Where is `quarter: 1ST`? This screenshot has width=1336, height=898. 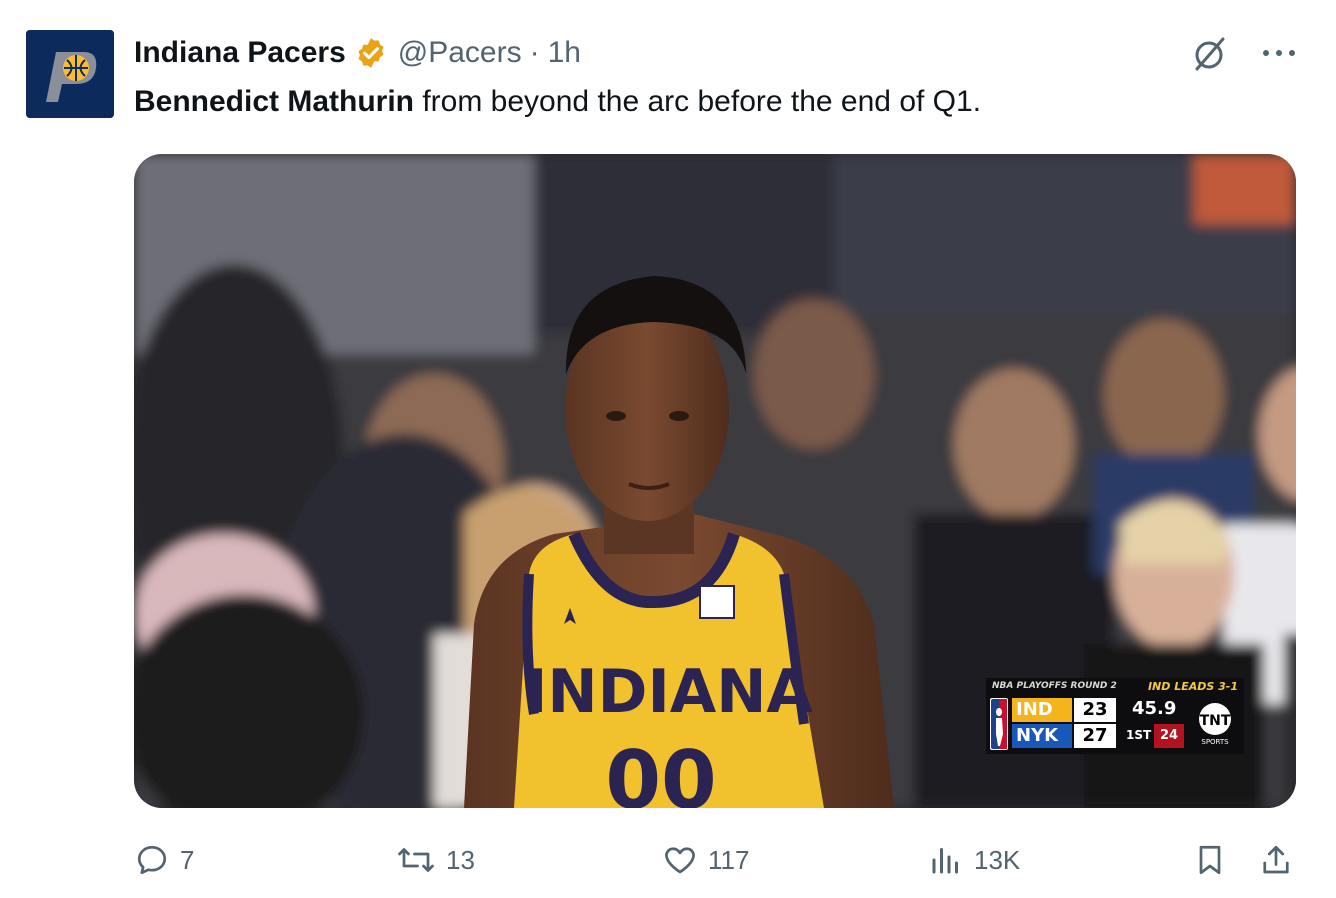
quarter: 1ST is located at coordinates (1139, 735).